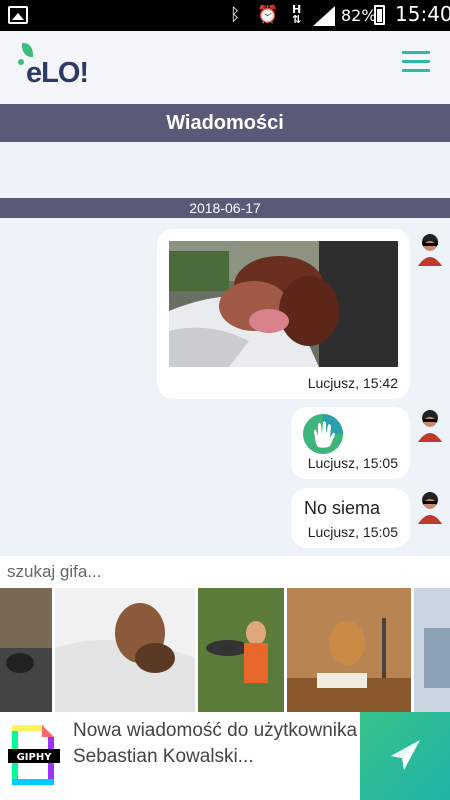 This screenshot has width=450, height=800. I want to click on message-text: No siema Lucjusz, 15:05, so click(350, 518).